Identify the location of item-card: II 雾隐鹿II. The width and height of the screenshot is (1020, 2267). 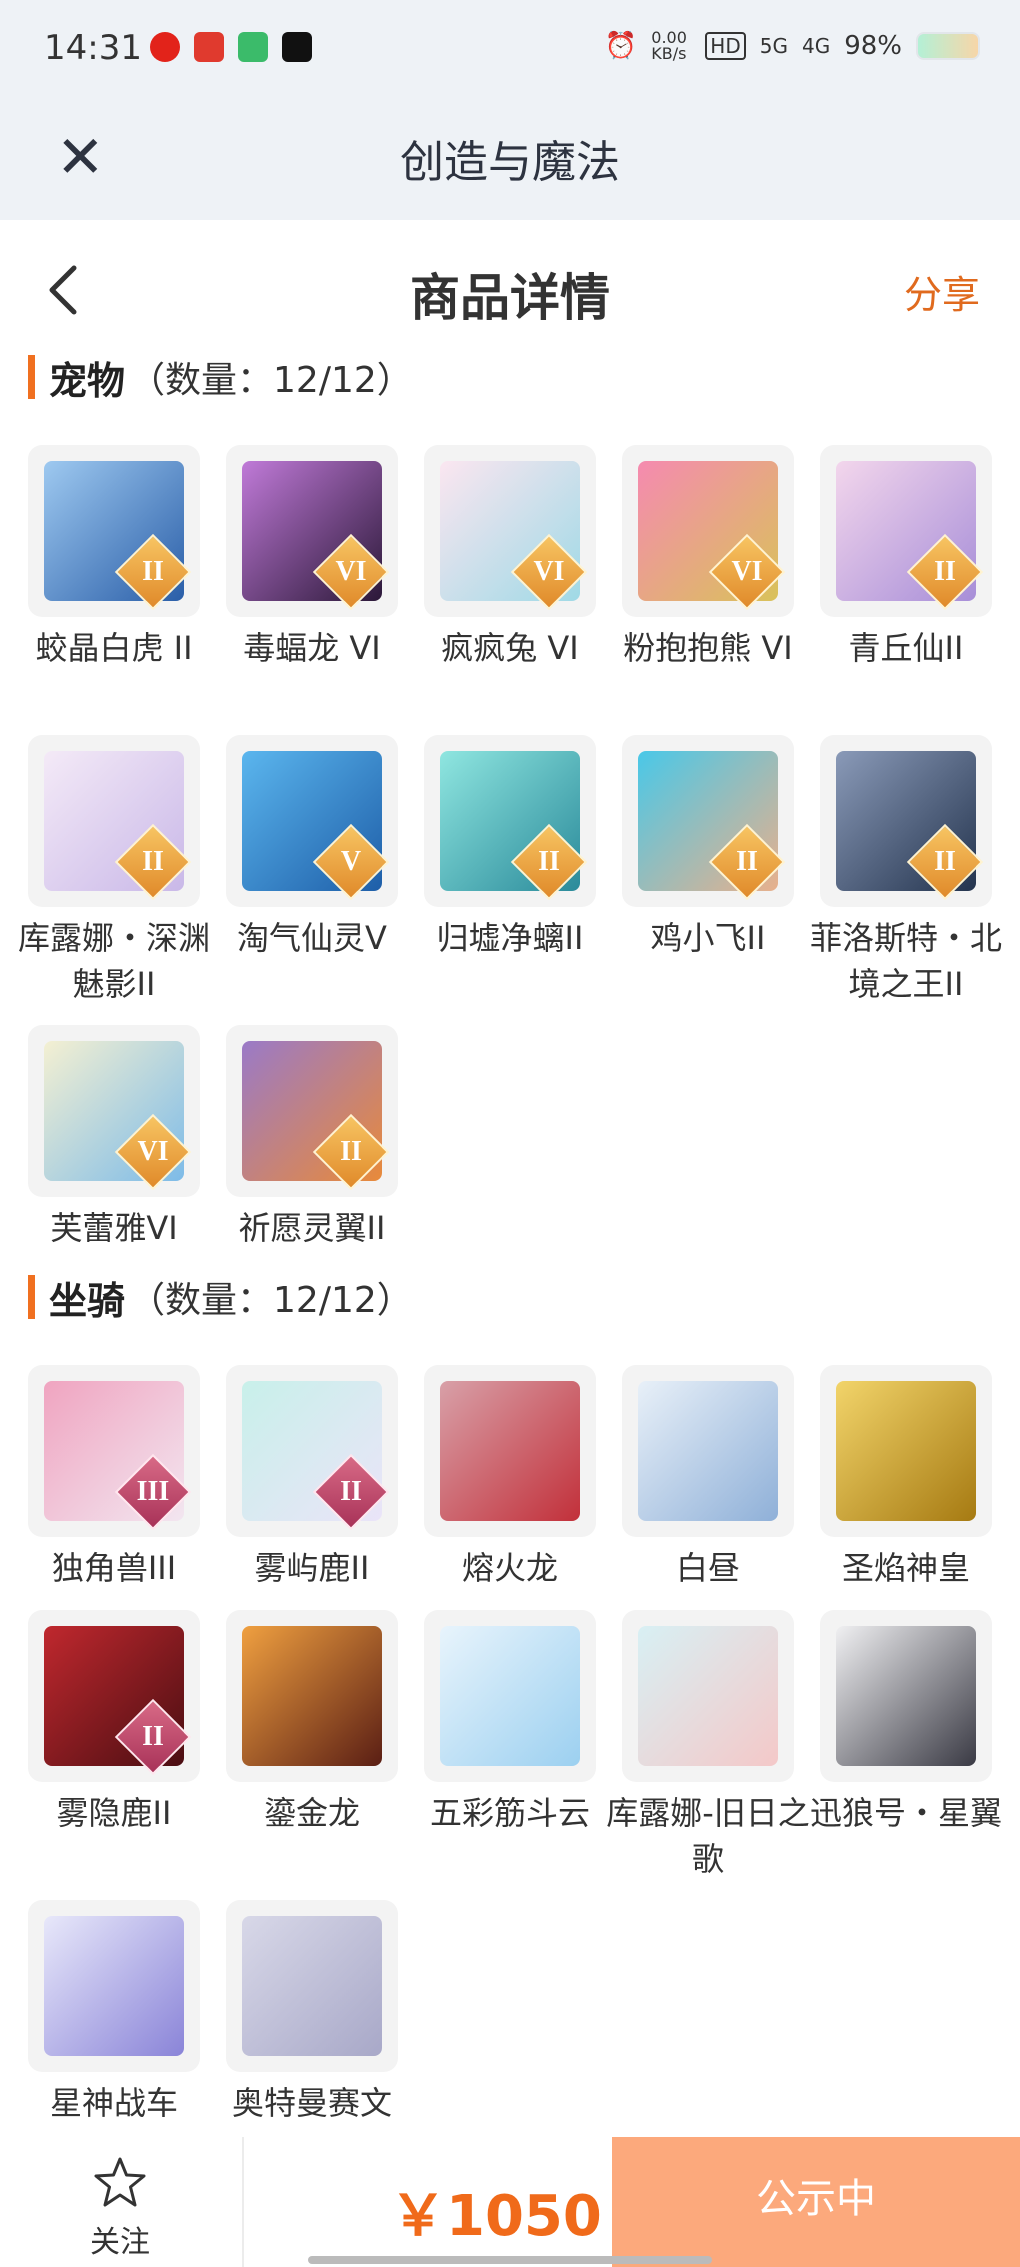
(114, 1723).